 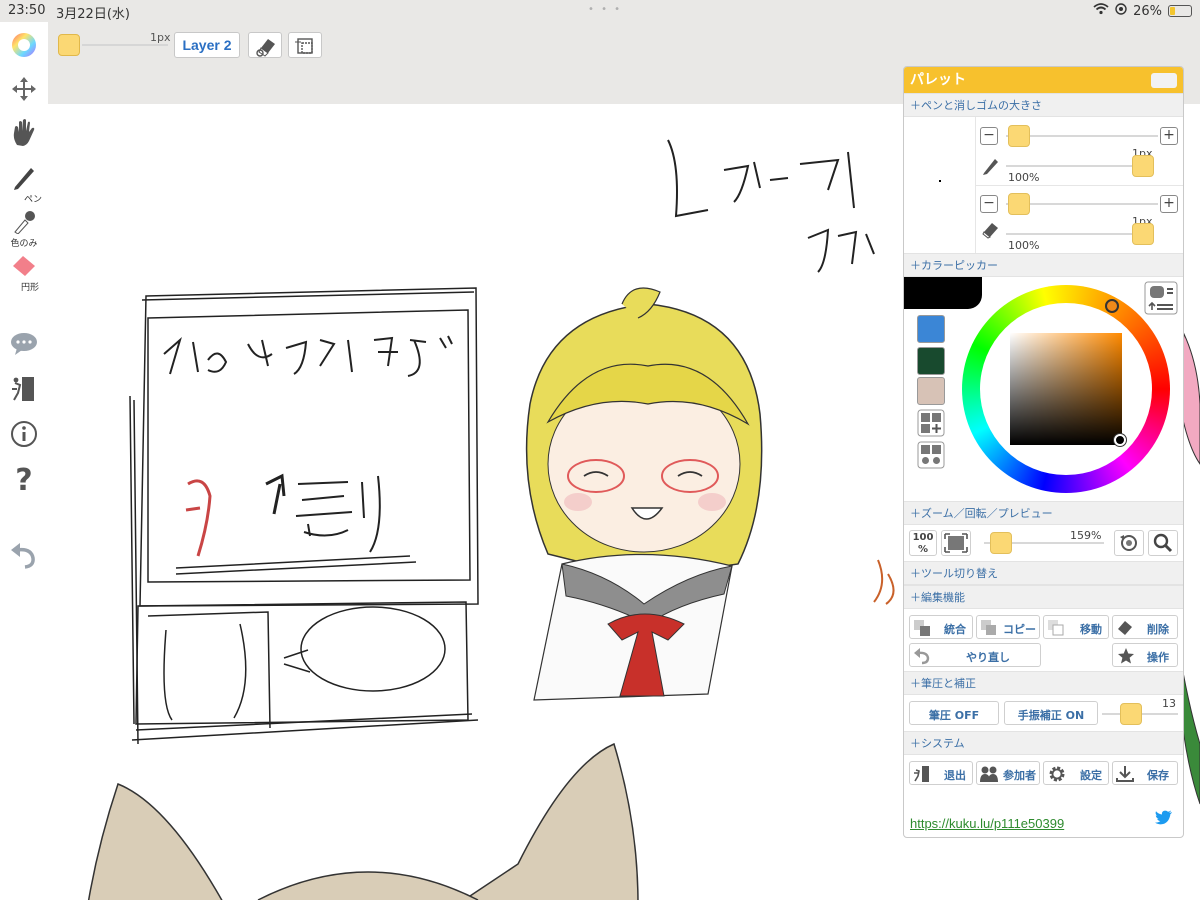 I want to click on room-url-link: https://kuku.lu/p111e50399, so click(x=987, y=823).